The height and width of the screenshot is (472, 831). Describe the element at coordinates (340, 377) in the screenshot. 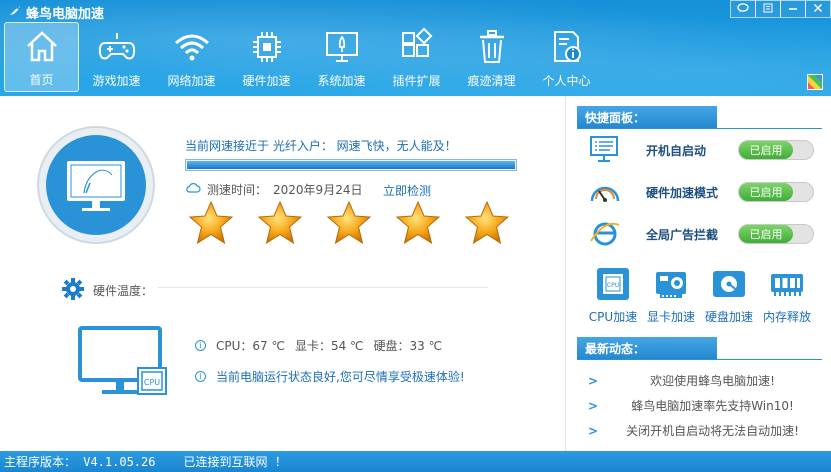

I see `system-status-text: 当前电脑运行状态良好,您可尽情享受极速体验!` at that location.